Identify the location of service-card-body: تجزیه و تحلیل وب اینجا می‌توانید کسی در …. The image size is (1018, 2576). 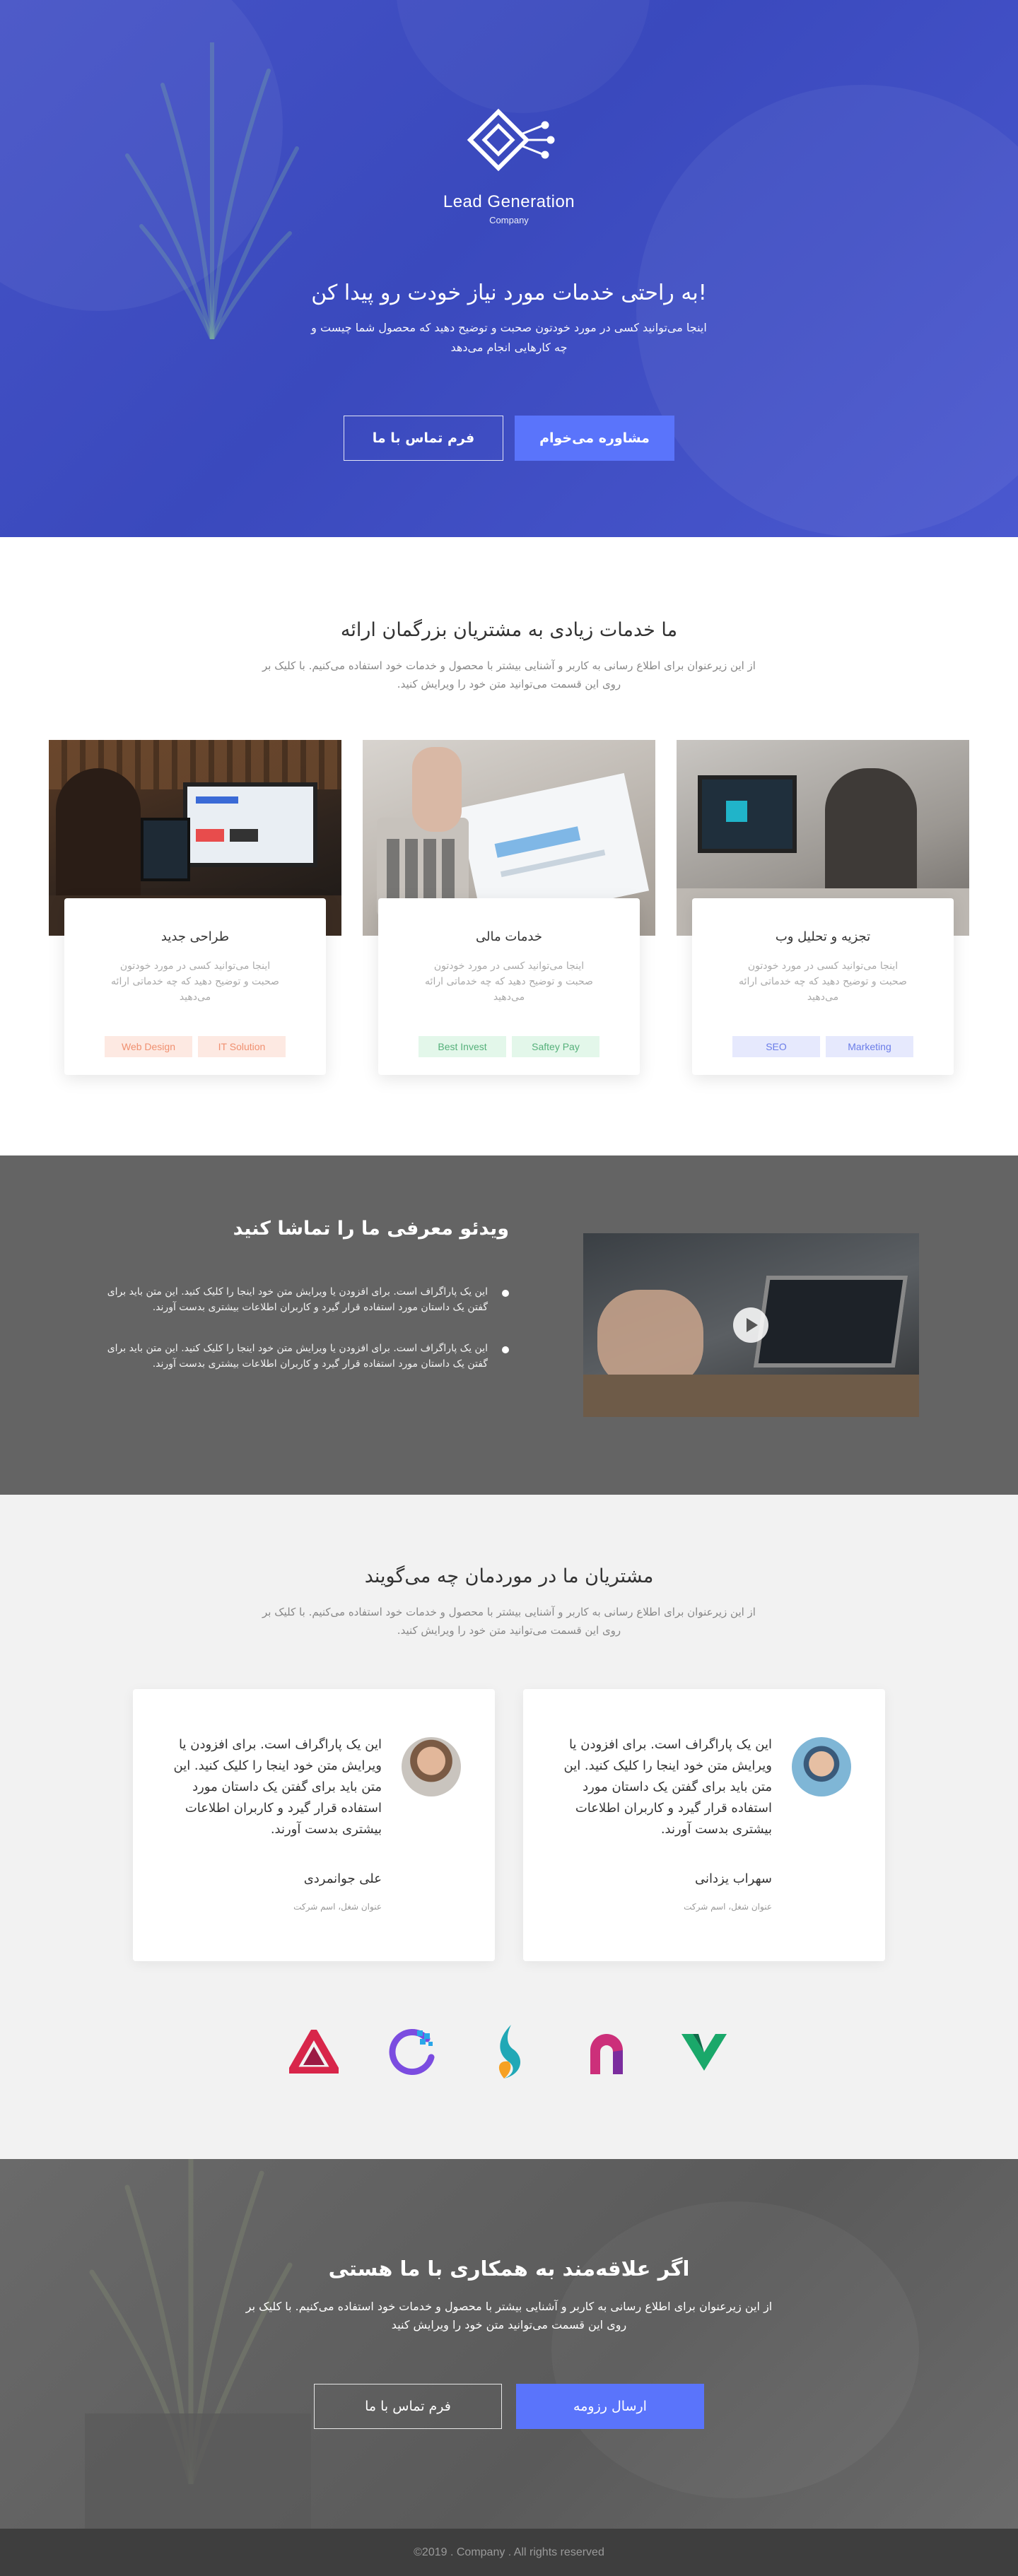
(823, 986).